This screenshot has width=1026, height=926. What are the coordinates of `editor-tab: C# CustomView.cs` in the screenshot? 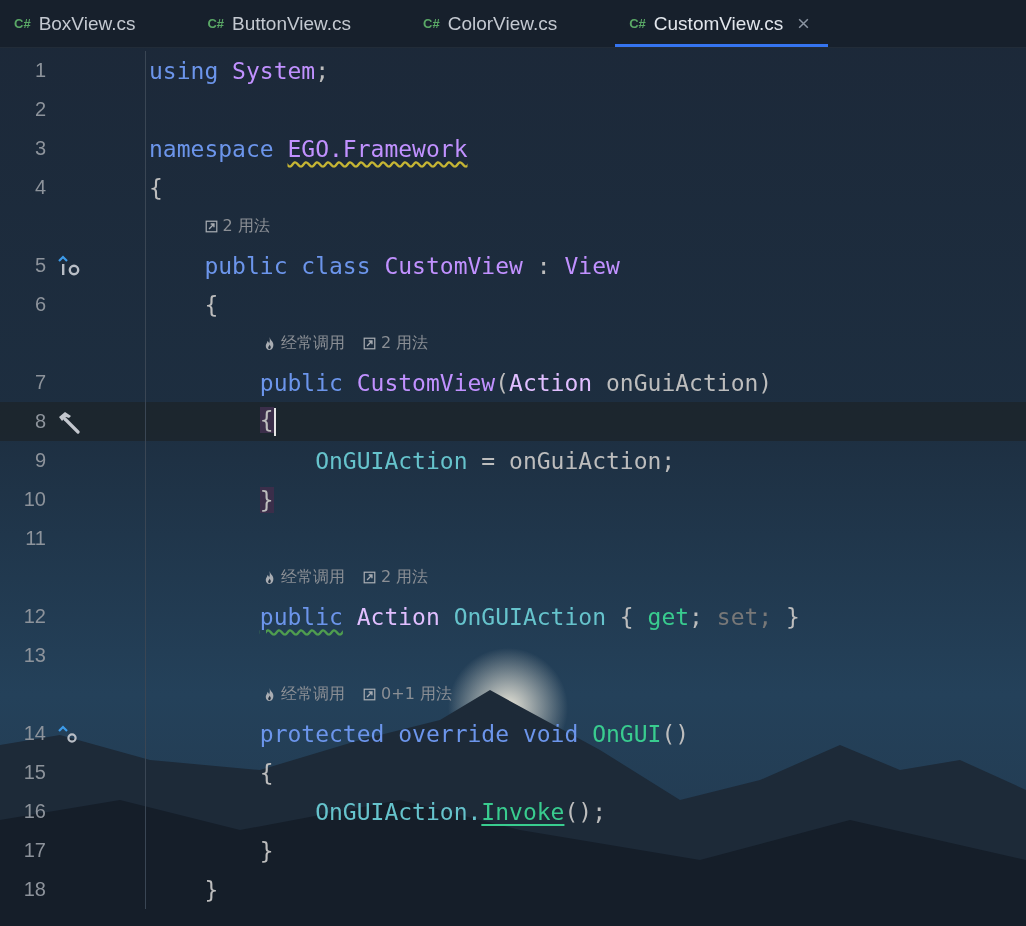 It's located at (722, 23).